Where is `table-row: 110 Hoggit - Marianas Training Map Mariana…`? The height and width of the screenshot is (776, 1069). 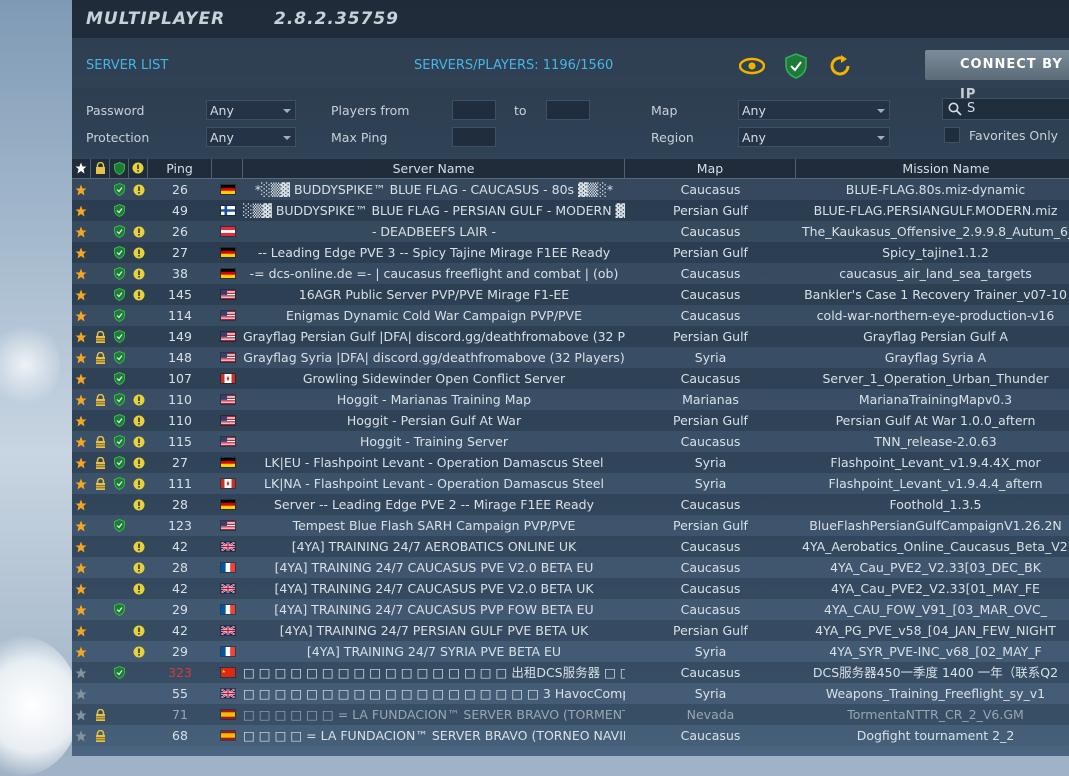 table-row: 110 Hoggit - Marianas Training Map Mariana… is located at coordinates (570, 399).